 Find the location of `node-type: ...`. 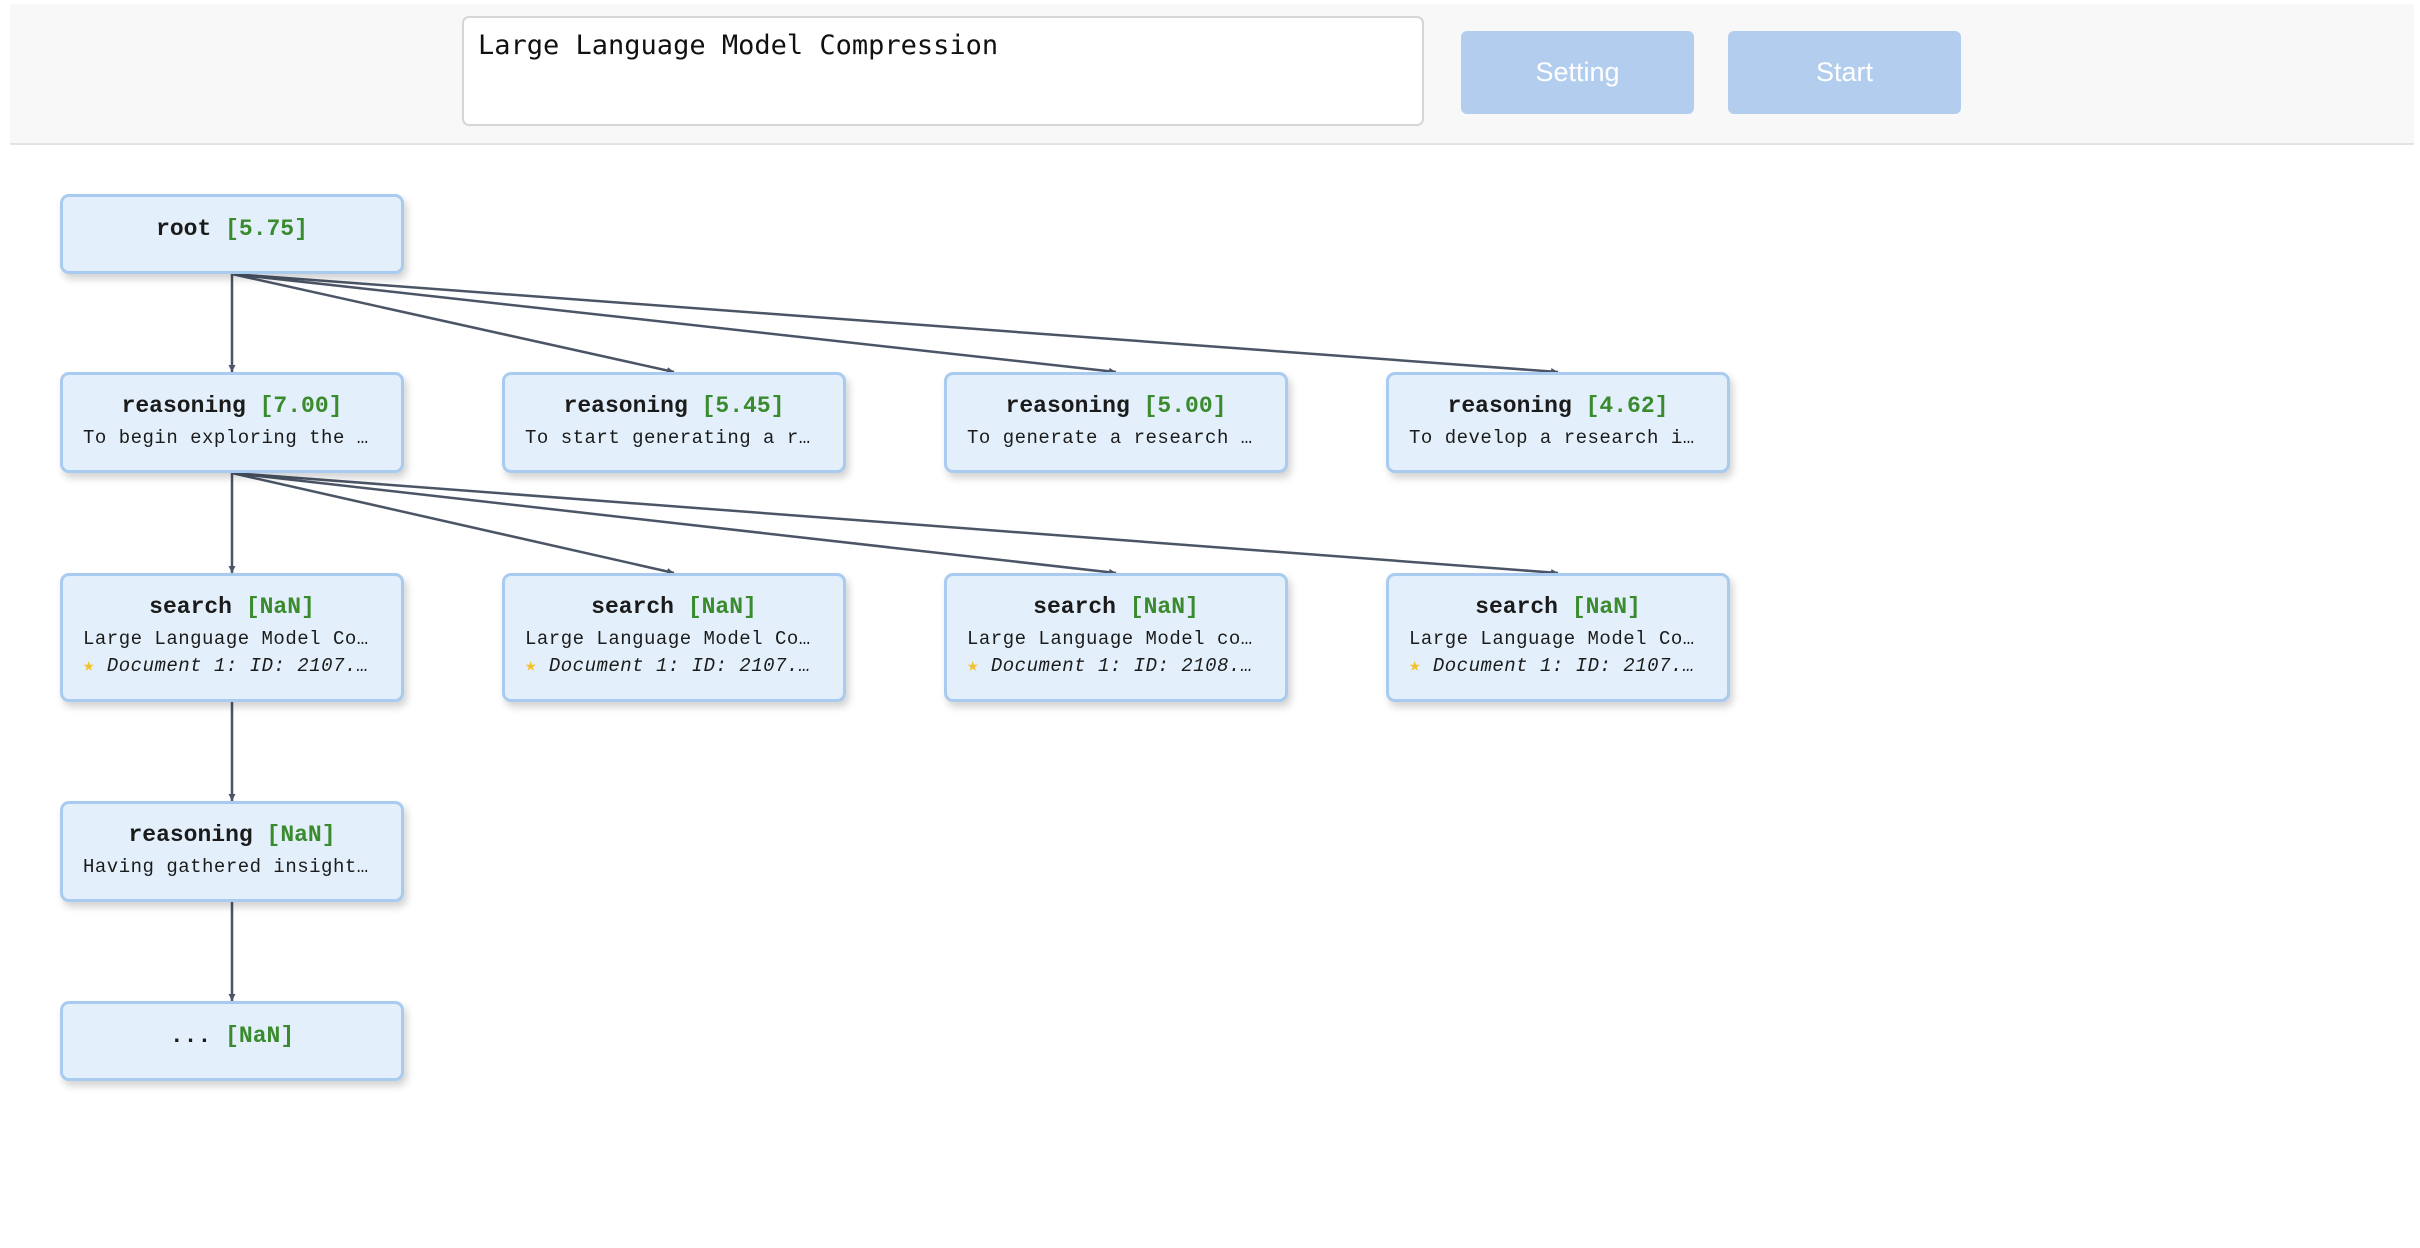

node-type: ... is located at coordinates (190, 1036).